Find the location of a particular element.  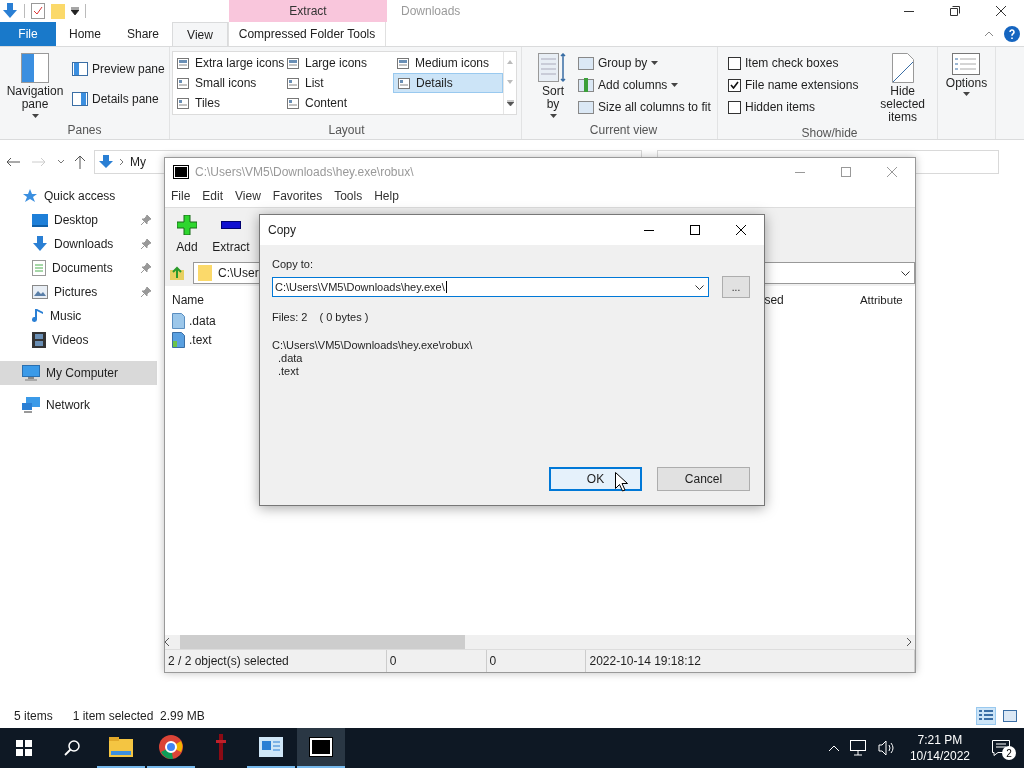

message-icon is located at coordinates (1001, 748).